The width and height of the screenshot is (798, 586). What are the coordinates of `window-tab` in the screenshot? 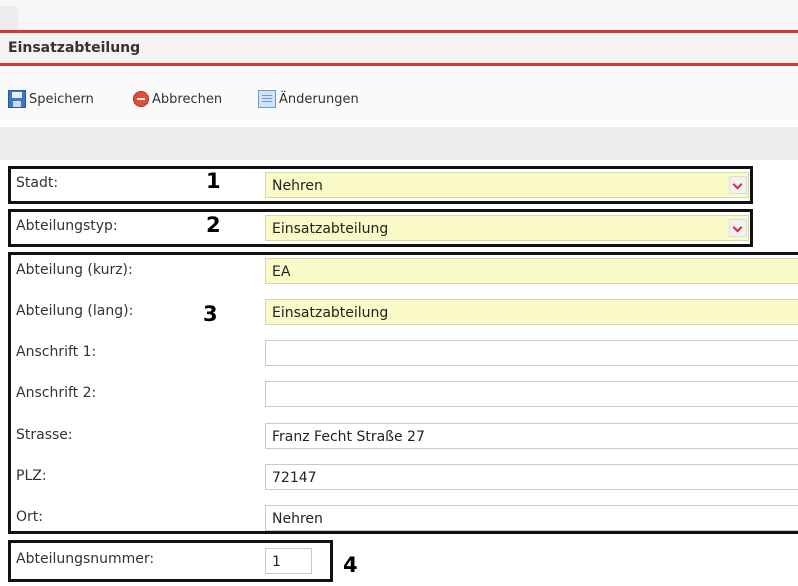 It's located at (9, 18).